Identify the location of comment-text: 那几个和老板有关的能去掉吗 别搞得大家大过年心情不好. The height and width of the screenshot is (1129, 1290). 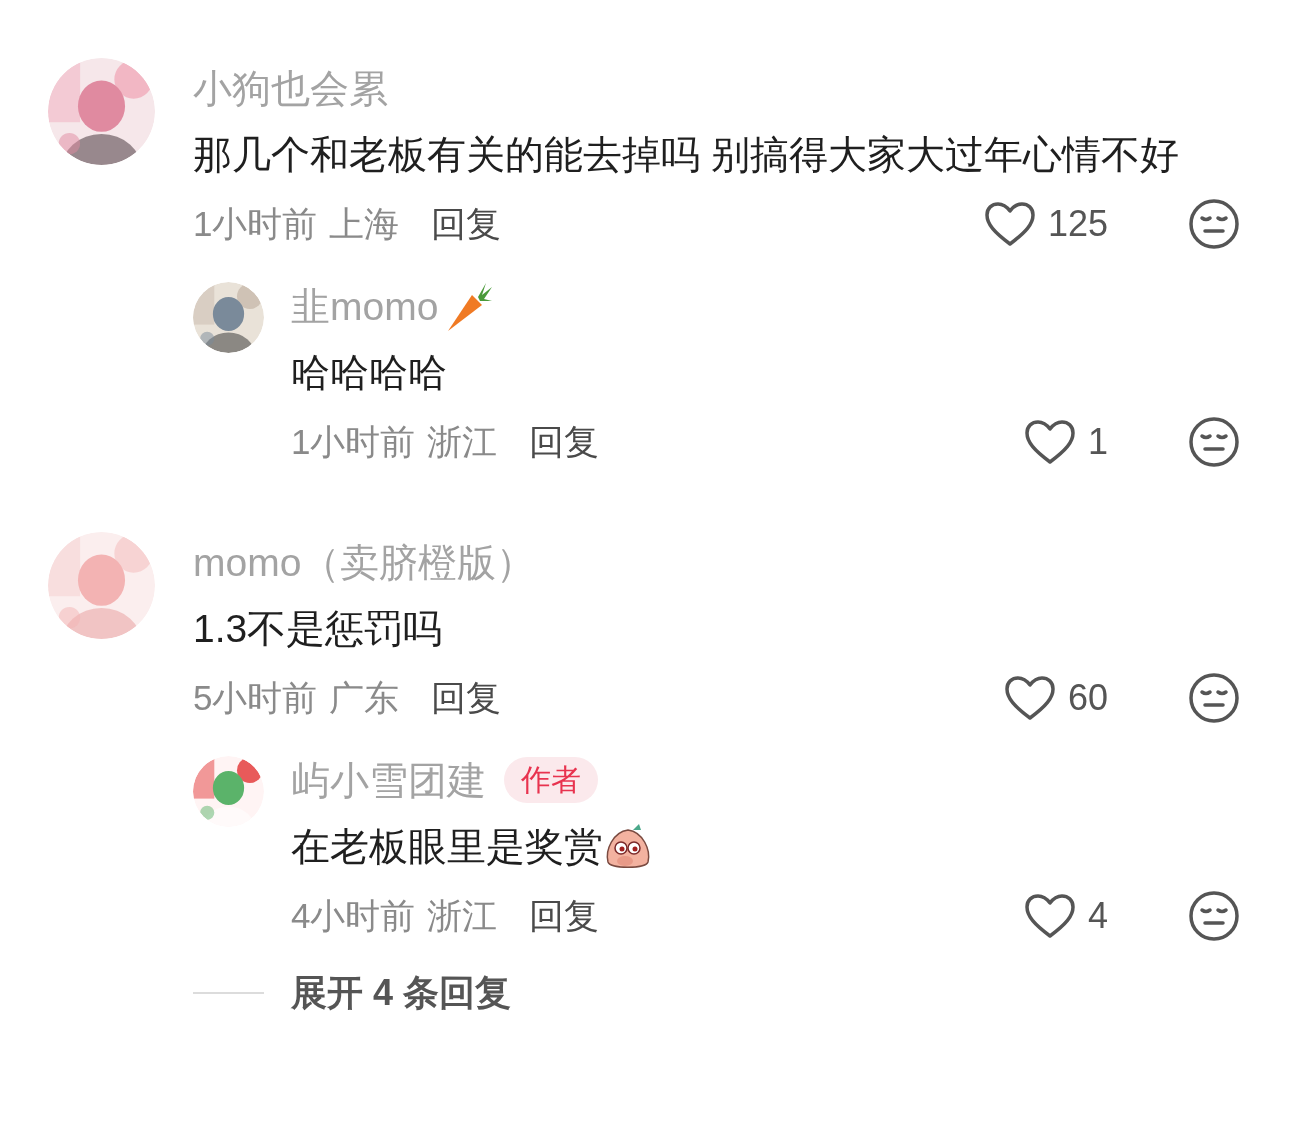
(686, 155).